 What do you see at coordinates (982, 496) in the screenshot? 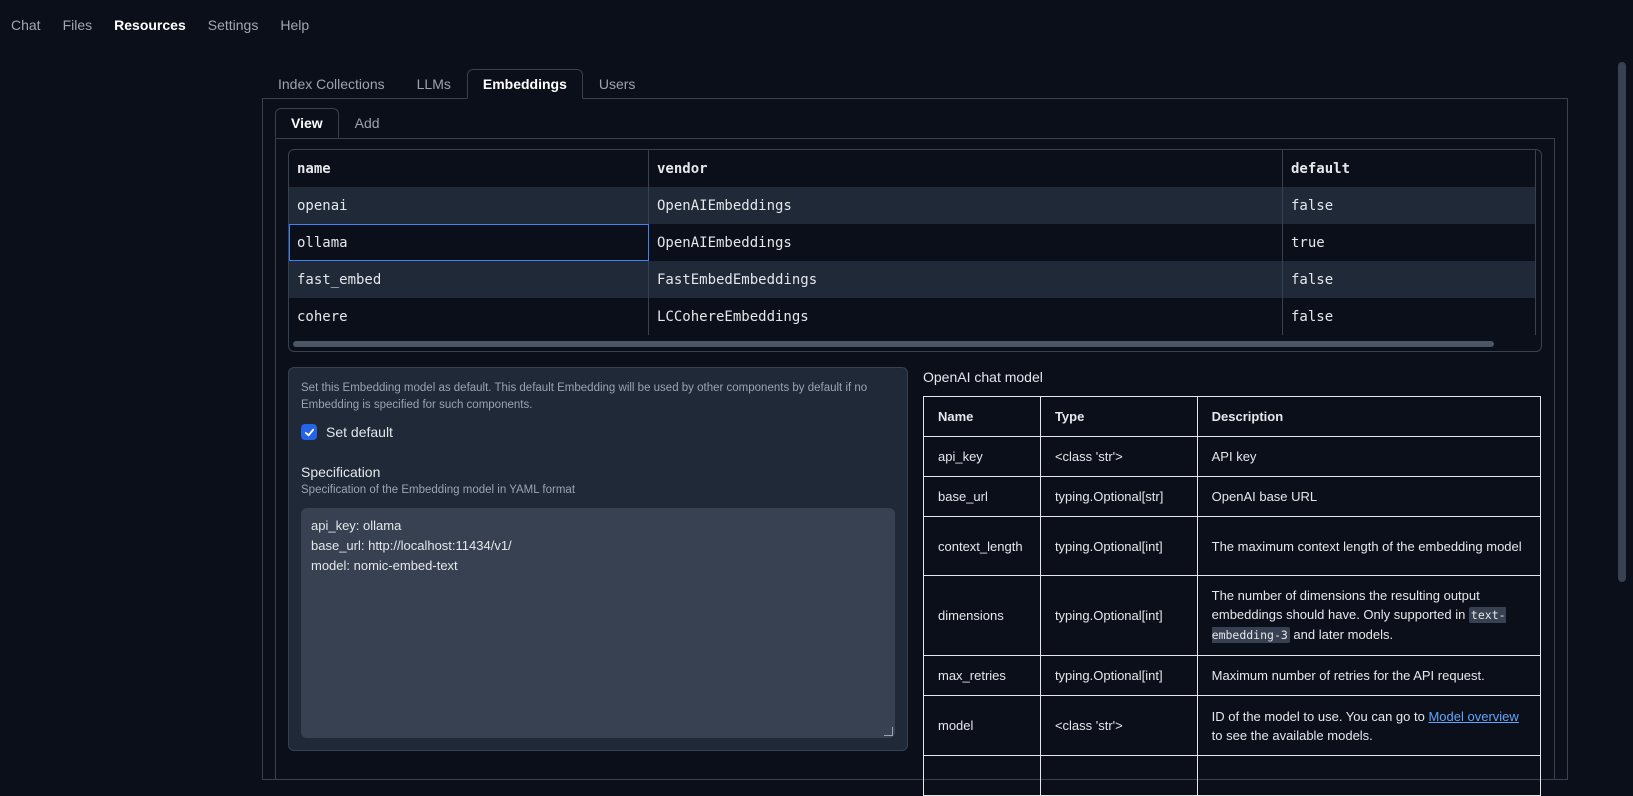
I see `param-name: base_url` at bounding box center [982, 496].